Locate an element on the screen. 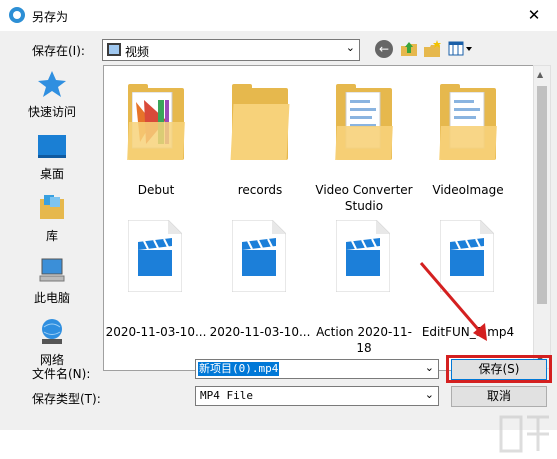 The image size is (557, 459). file-label: VideoImage is located at coordinates (468, 190).